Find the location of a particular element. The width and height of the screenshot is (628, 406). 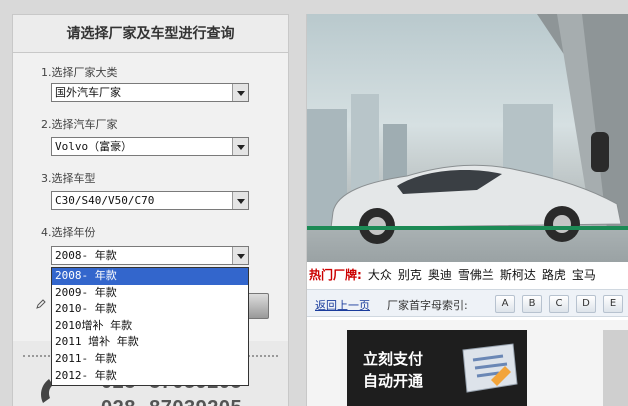

hot-brands-bar: 热门厂牌: 大众 别克 奥迪 雪佛兰 斯柯达 路虎 宝马 is located at coordinates (467, 276).